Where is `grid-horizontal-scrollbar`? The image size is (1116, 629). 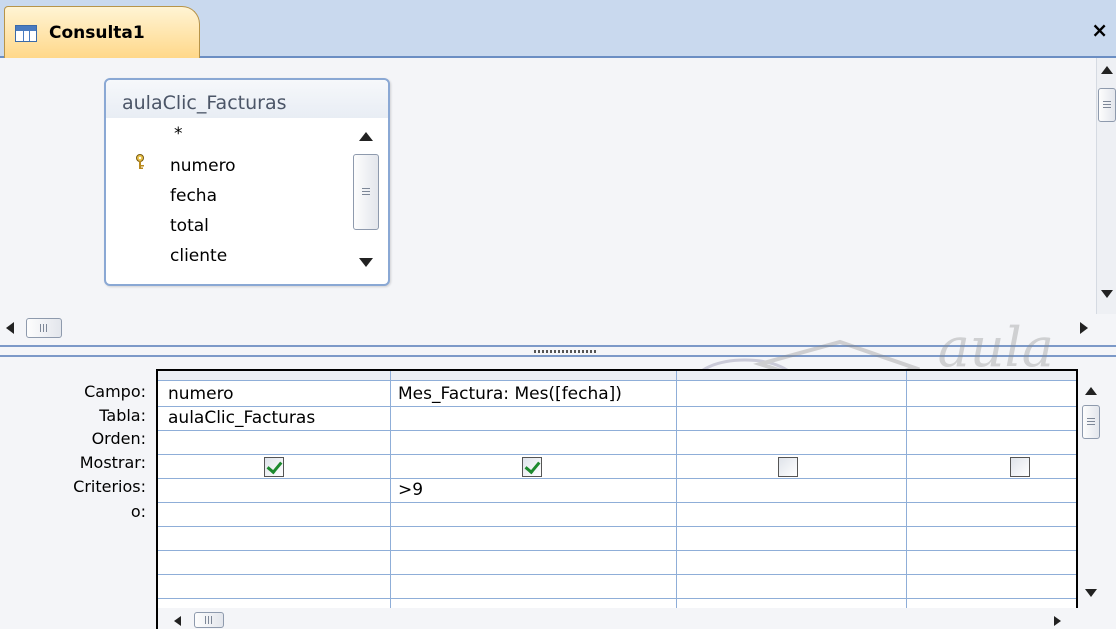
grid-horizontal-scrollbar is located at coordinates (618, 618).